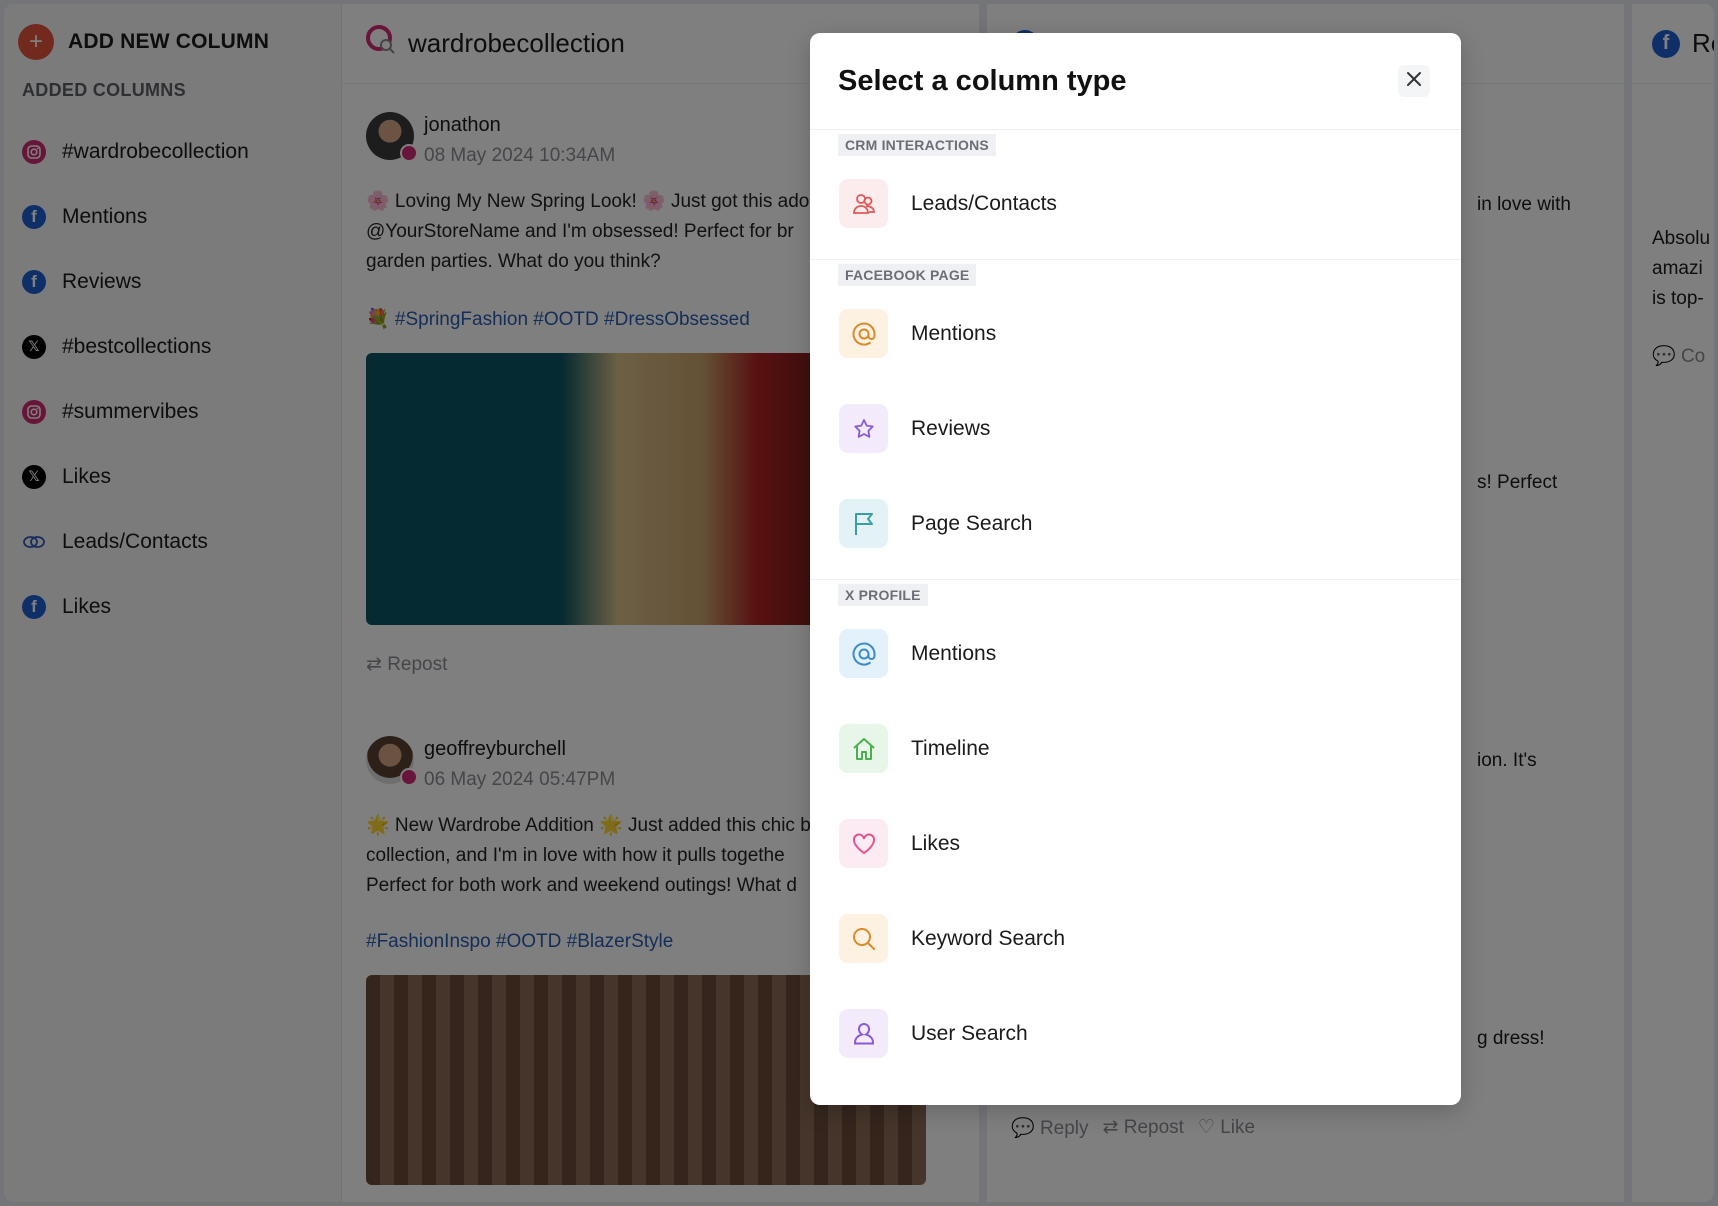 This screenshot has width=1718, height=1206. Describe the element at coordinates (1135, 203) in the screenshot. I see `option-leads-contacts: Leads/Contacts` at that location.